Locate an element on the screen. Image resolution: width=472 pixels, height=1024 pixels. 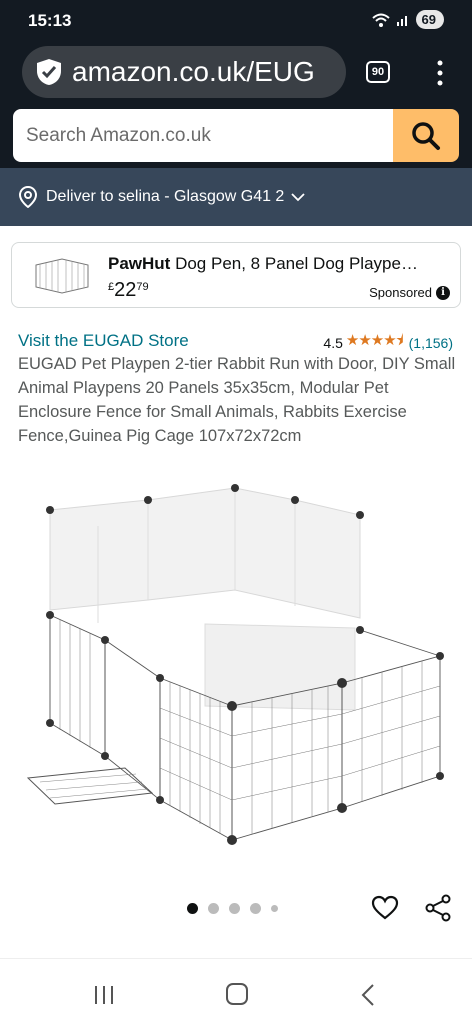
rating-value: 4.5 is located at coordinates (333, 342).